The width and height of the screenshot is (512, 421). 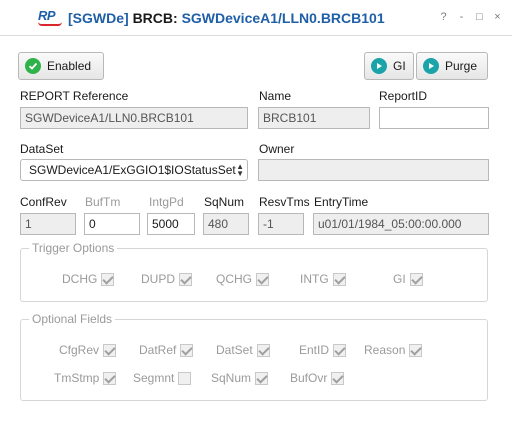 I want to click on trigger-qchg-label: QCHG, so click(x=234, y=279).